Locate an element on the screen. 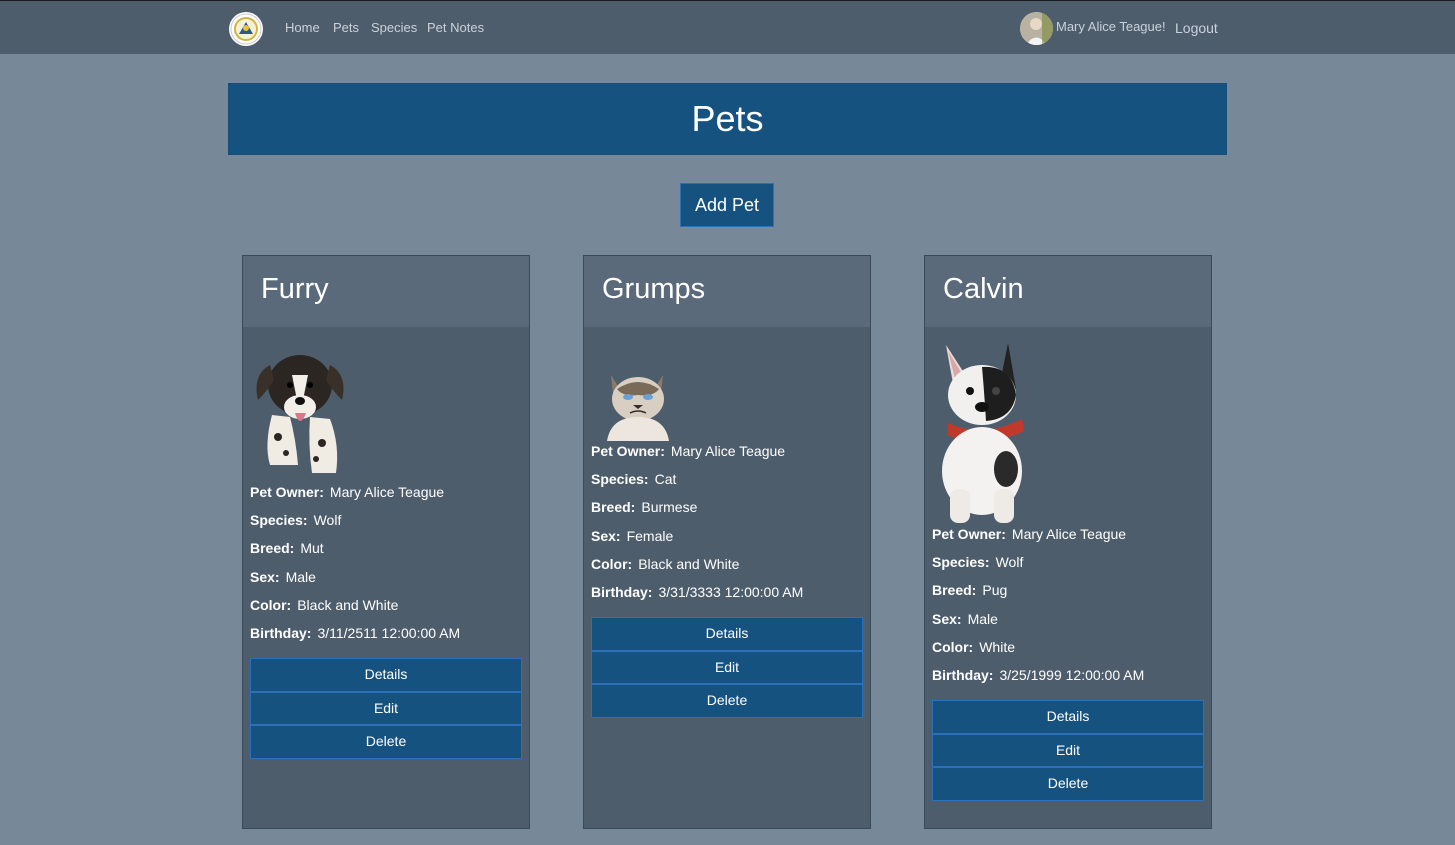  pet-birthday-field: Birthday: 3/31/3333 12:00:00 AM is located at coordinates (697, 591).